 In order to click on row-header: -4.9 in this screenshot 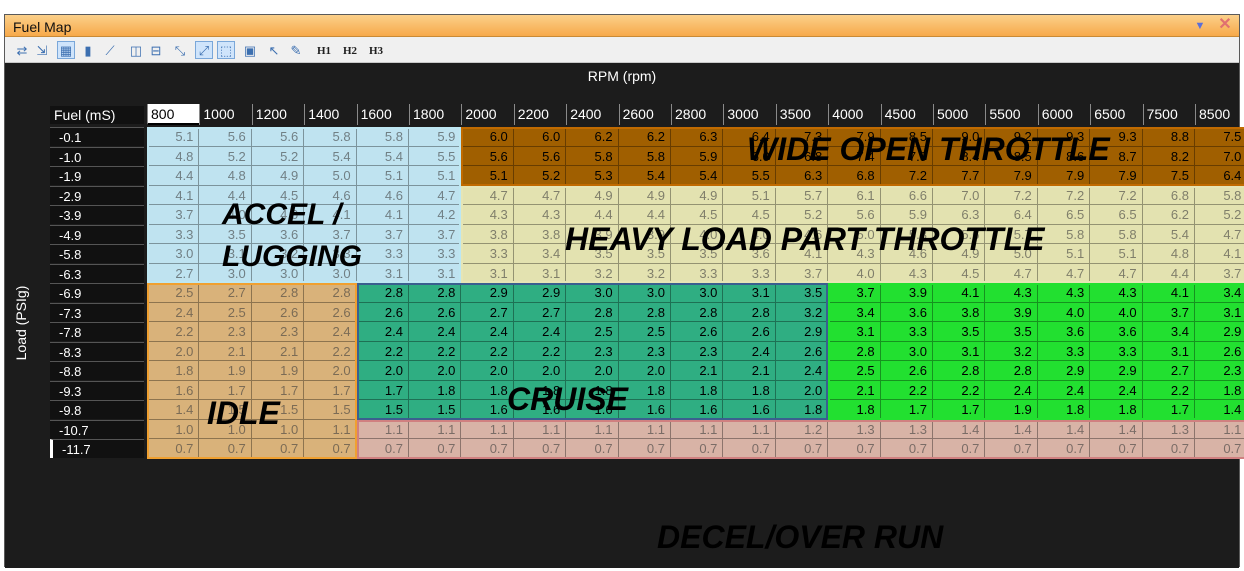, I will do `click(97, 234)`.